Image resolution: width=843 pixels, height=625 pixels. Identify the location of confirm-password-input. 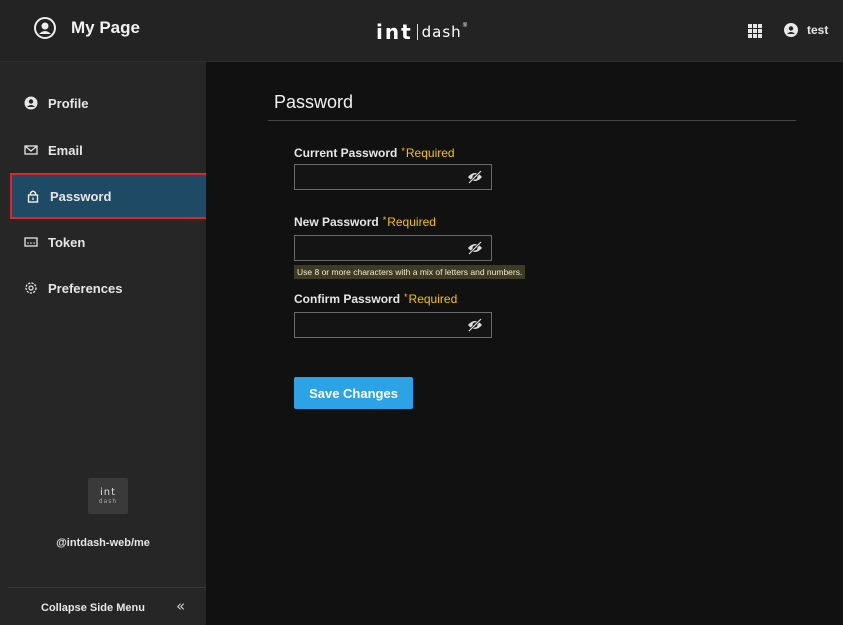
(380, 325).